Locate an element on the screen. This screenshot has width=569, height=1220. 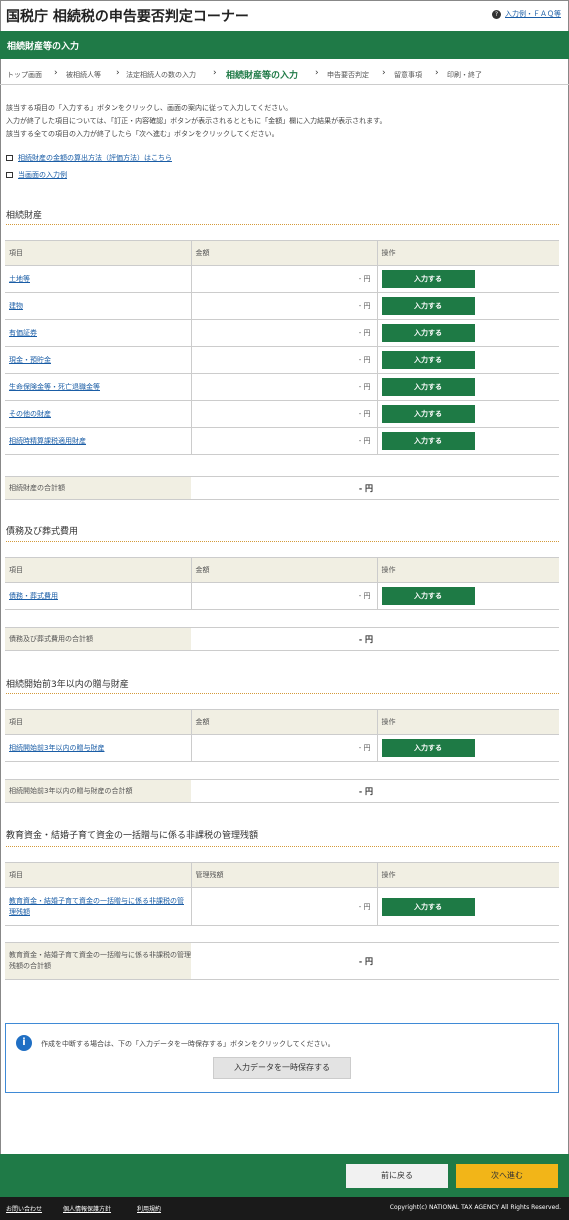
total-label: 債務及び葬式費用の合計額 is located at coordinates (98, 639).